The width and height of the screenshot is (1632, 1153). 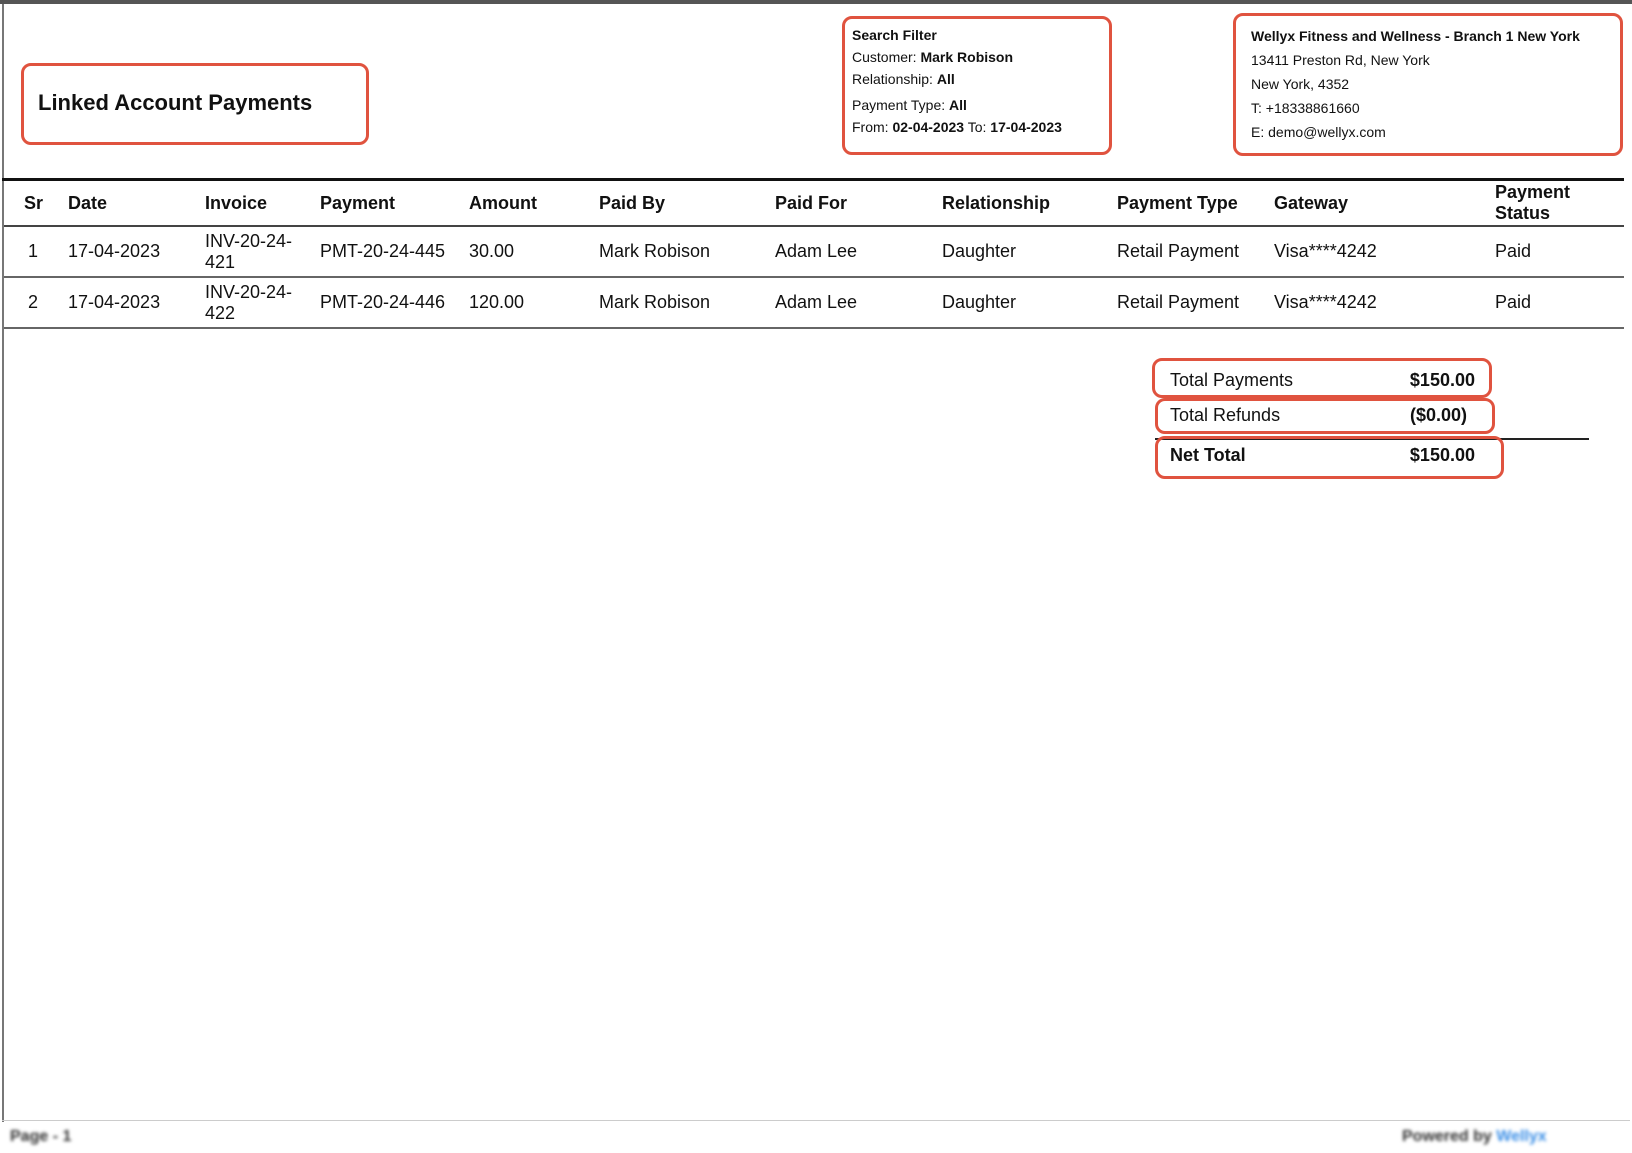 What do you see at coordinates (899, 105) in the screenshot?
I see `payment-type-label: Payment Type:` at bounding box center [899, 105].